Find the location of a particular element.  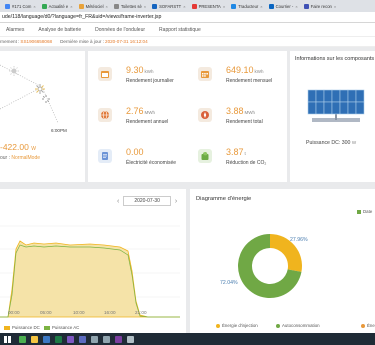

windows-start-icon is located at coordinates (7, 339).